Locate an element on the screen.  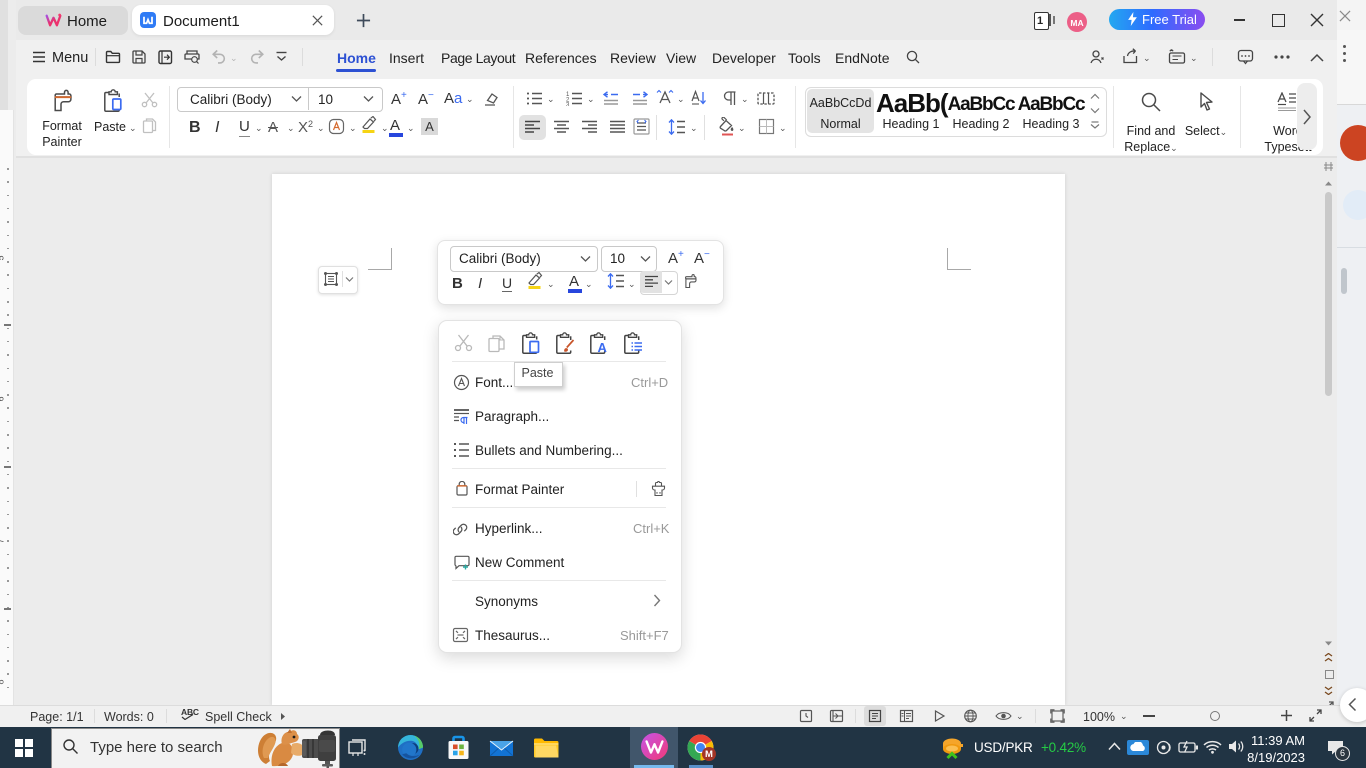
svg-text: 3 is located at coordinates (568, 105).